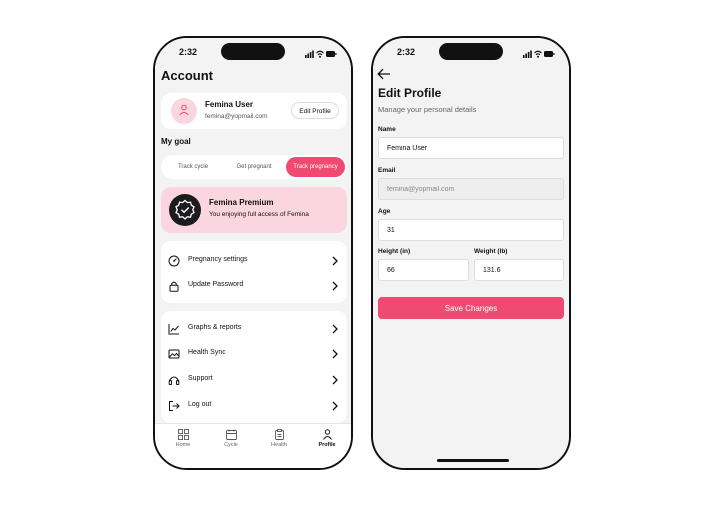  Describe the element at coordinates (254, 380) in the screenshot. I see `menu-item-support: Support` at that location.